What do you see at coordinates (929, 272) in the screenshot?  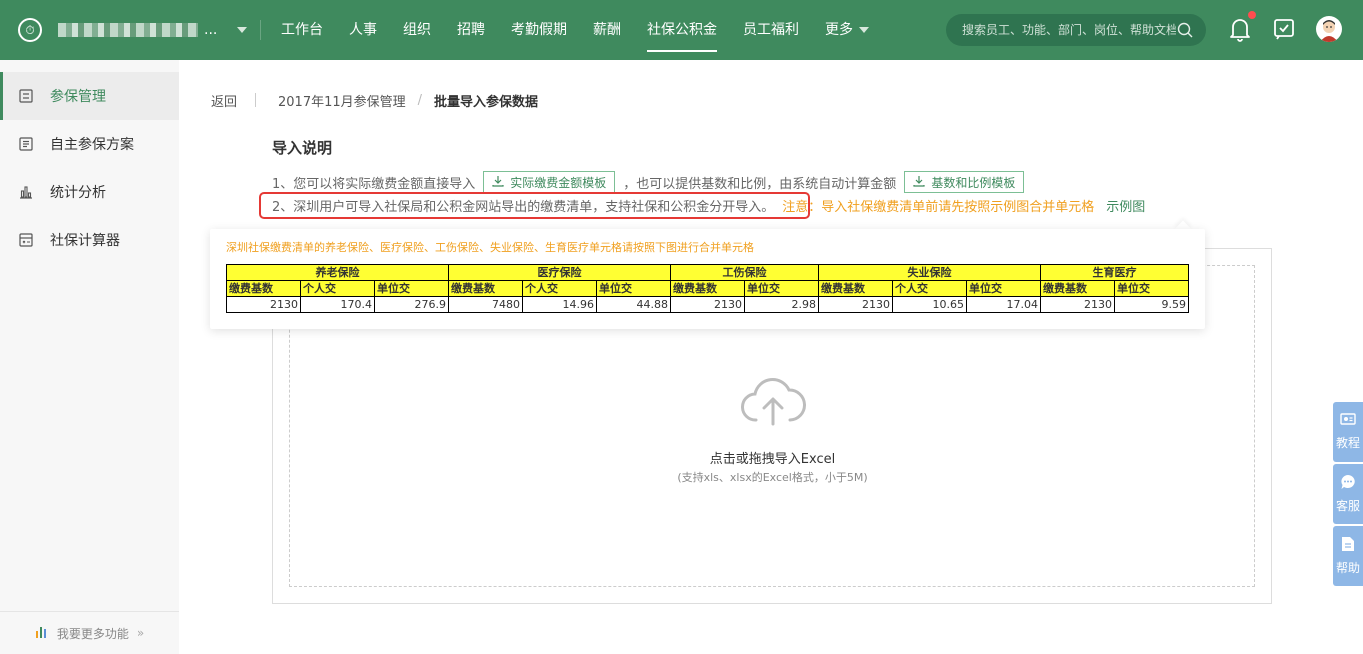 I see `table-group-header: 失业保险` at bounding box center [929, 272].